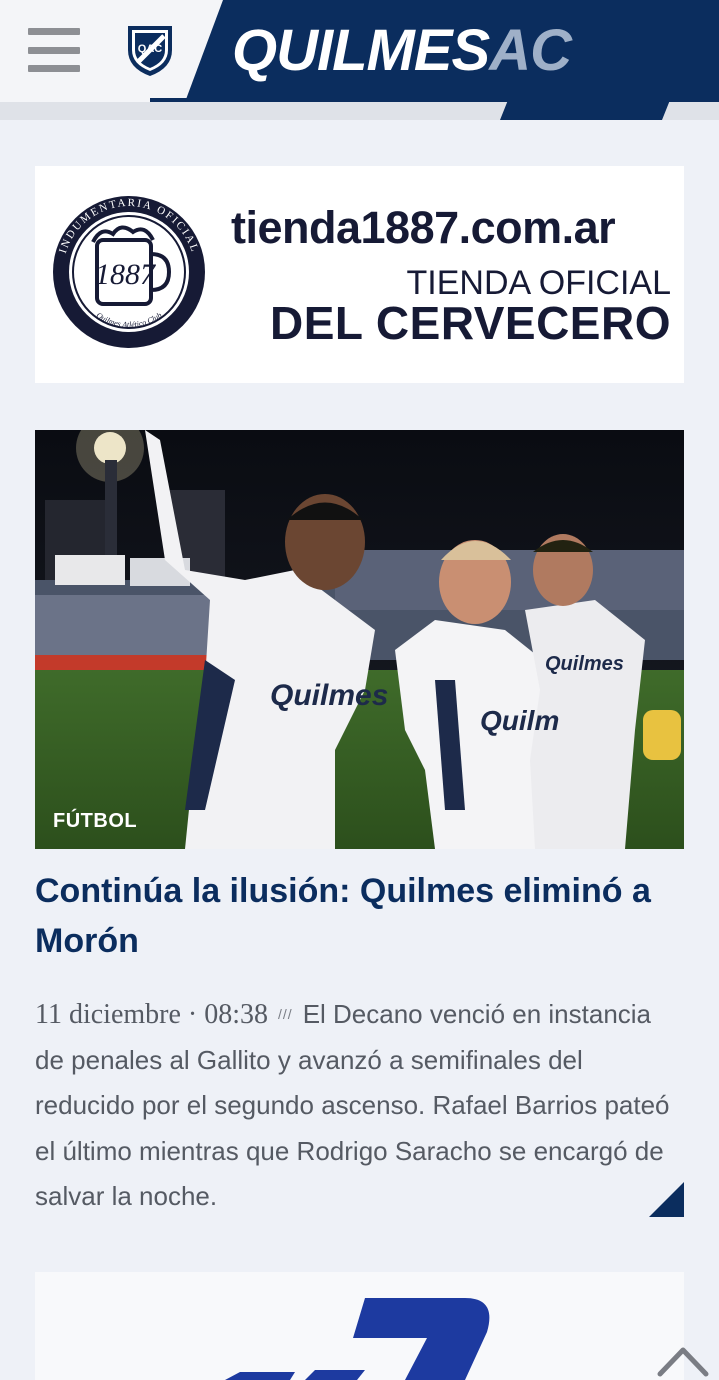  Describe the element at coordinates (126, 274) in the screenshot. I see `logo-number: 1887` at that location.